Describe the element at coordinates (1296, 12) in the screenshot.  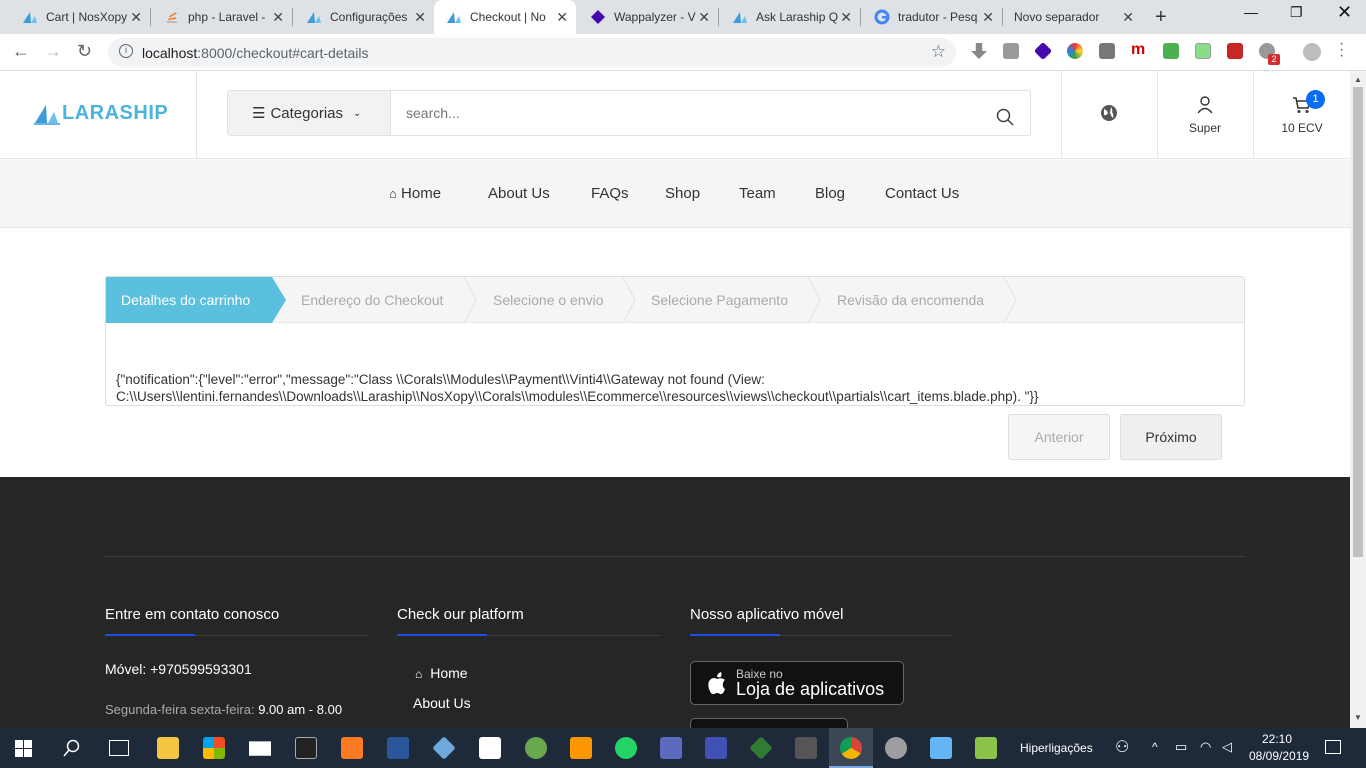
I see `restore-icon: ❐` at that location.